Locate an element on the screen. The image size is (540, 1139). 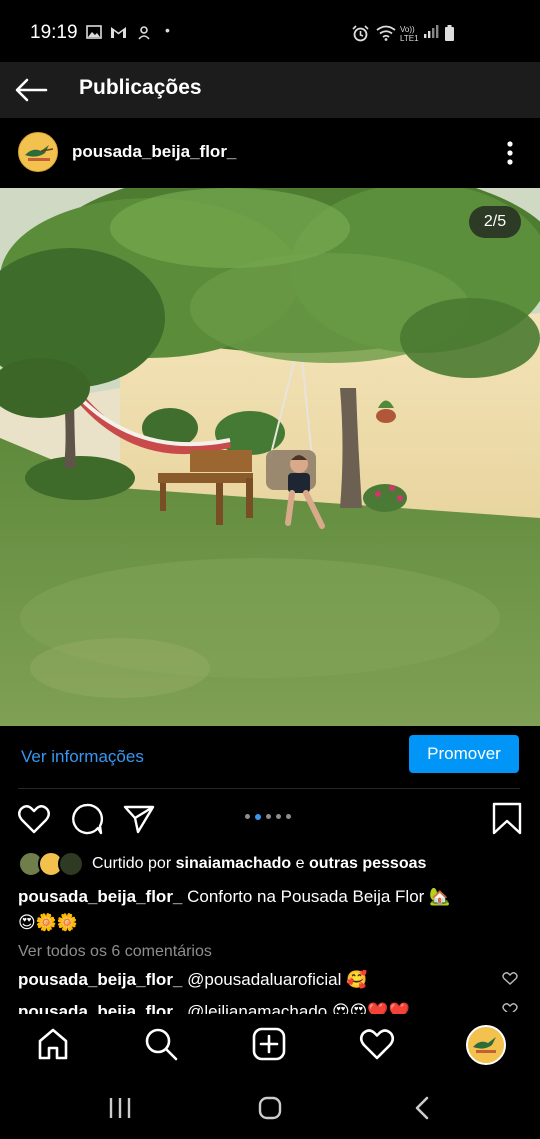
caption-emojis: 😍🌼🌼 is located at coordinates (48, 922).